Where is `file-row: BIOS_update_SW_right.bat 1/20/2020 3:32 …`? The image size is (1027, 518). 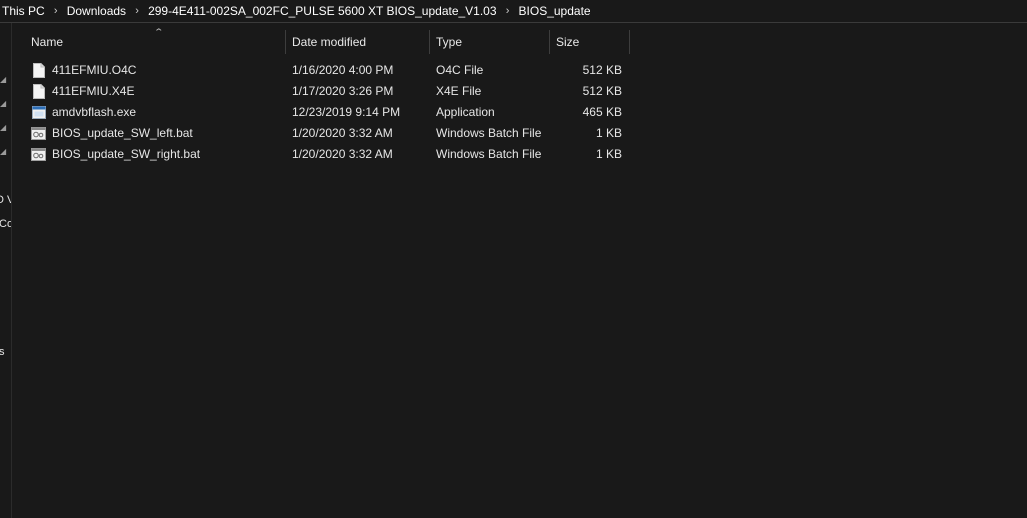 file-row: BIOS_update_SW_right.bat 1/20/2020 3:32 … is located at coordinates (323, 154).